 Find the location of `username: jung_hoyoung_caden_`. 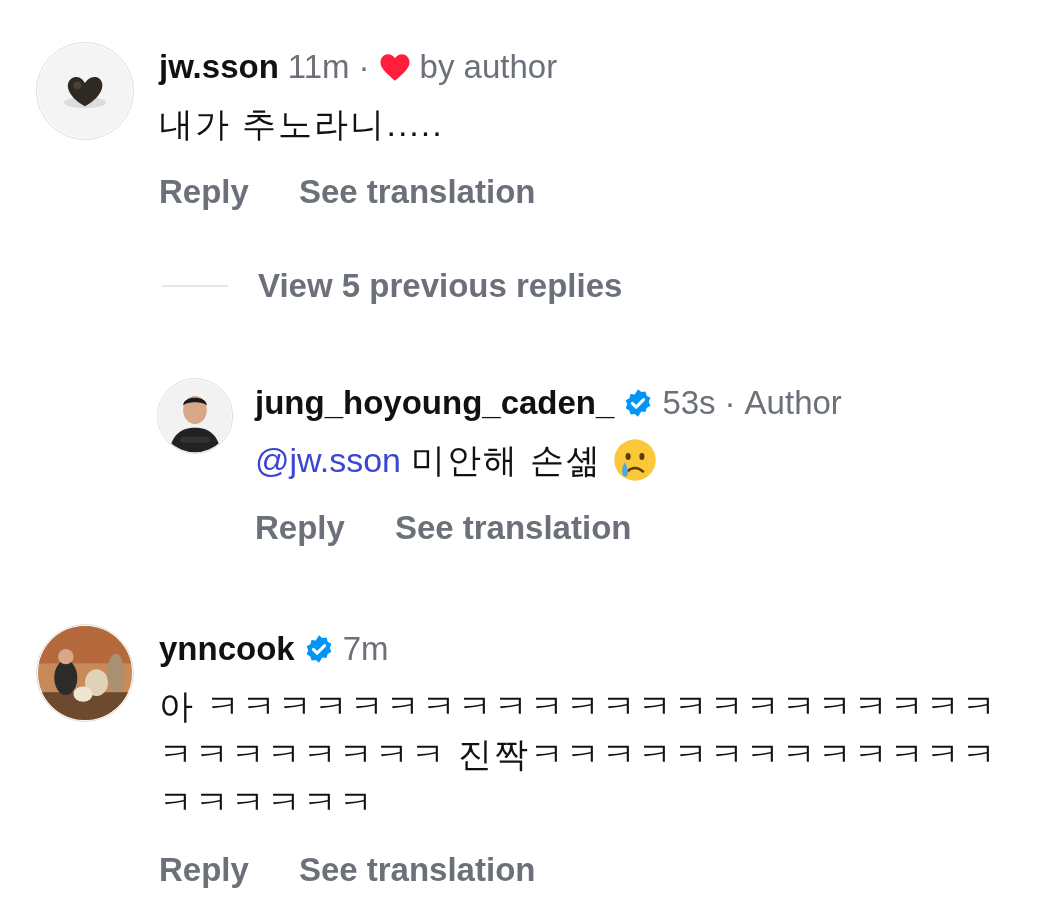

username: jung_hoyoung_caden_ is located at coordinates (435, 403).